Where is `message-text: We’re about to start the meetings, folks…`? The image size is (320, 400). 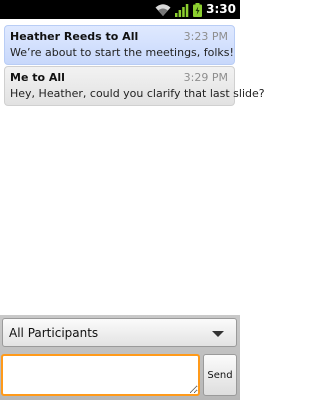
message-text: We’re about to start the meetings, folks… is located at coordinates (122, 52).